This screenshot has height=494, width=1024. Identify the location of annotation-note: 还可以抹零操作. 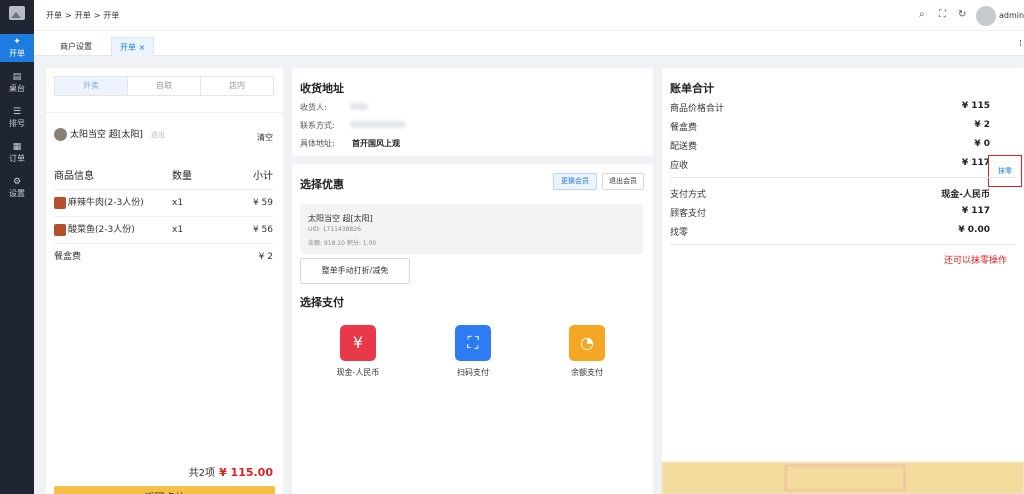
(976, 261).